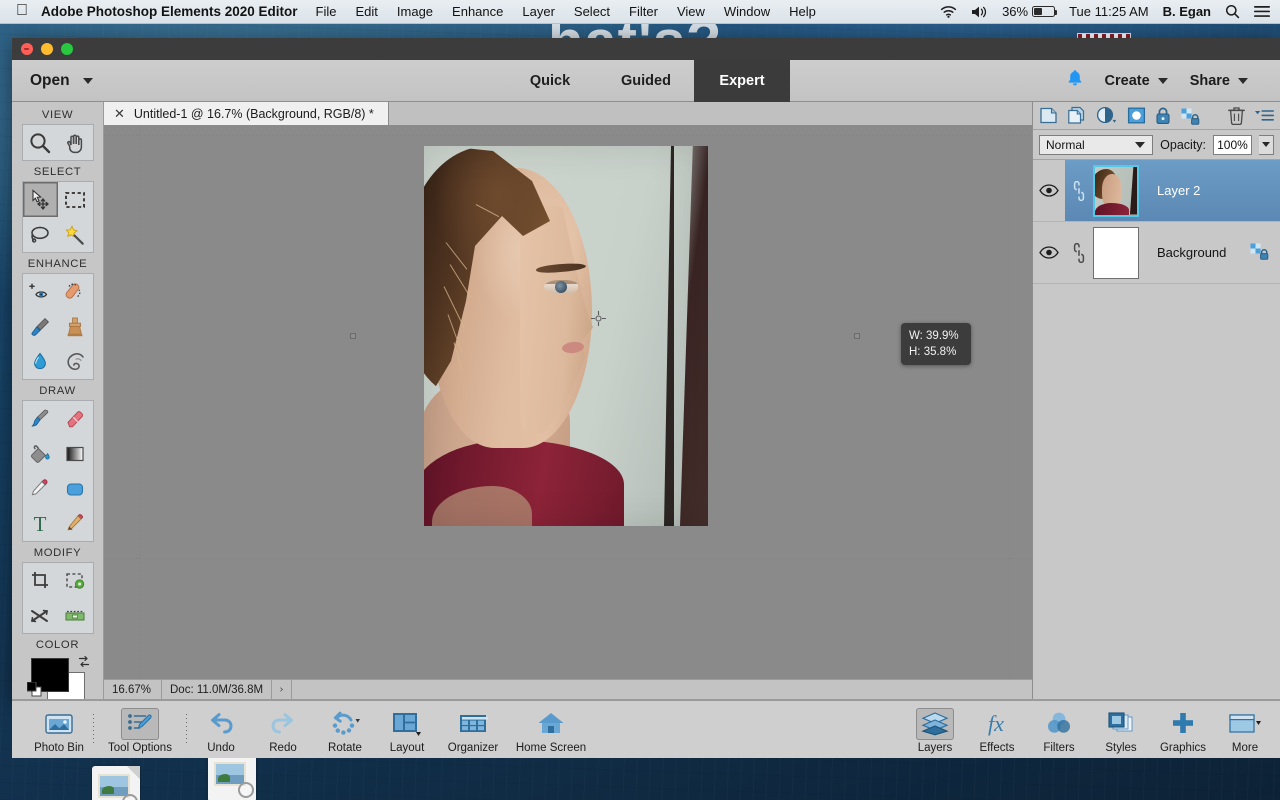 This screenshot has height=800, width=1280. What do you see at coordinates (566, 336) in the screenshot?
I see `canvas-photo-layer` at bounding box center [566, 336].